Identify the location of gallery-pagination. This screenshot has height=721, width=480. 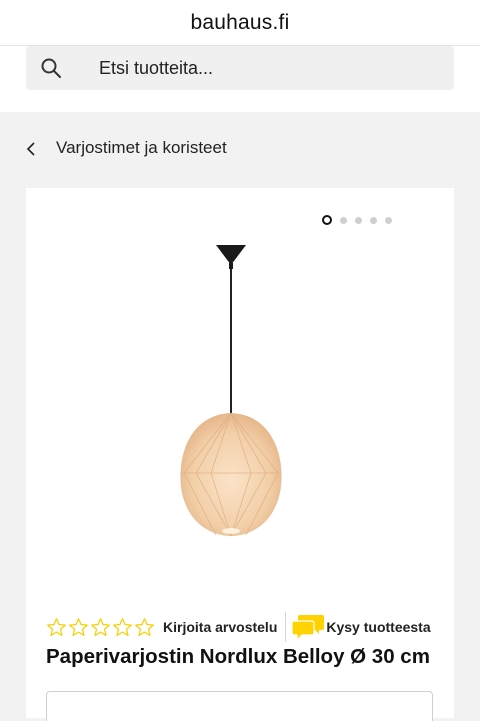
(357, 220).